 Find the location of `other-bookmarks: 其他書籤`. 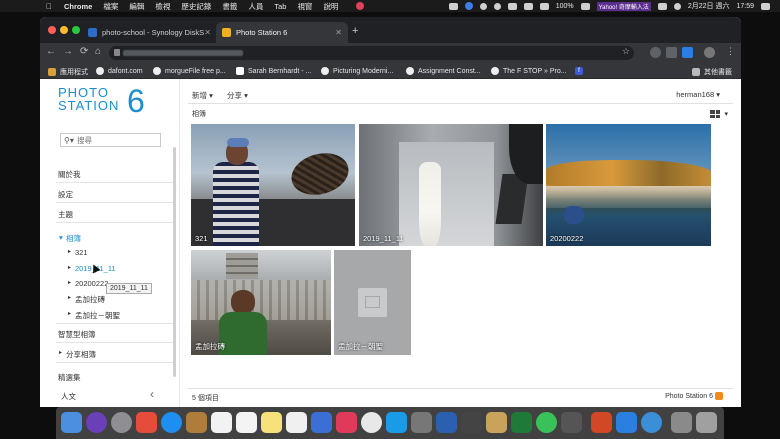

other-bookmarks: 其他書籤 is located at coordinates (712, 72).